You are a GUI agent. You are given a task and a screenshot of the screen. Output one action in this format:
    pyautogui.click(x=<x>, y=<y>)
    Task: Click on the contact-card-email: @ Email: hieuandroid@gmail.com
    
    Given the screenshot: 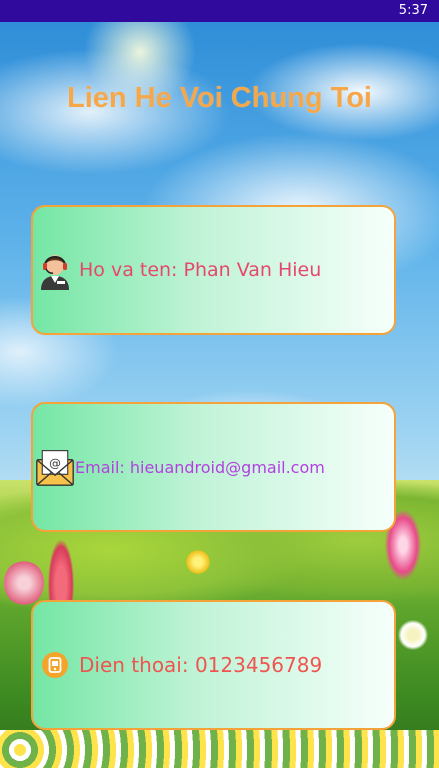 What is the action you would take?
    pyautogui.click(x=213, y=467)
    